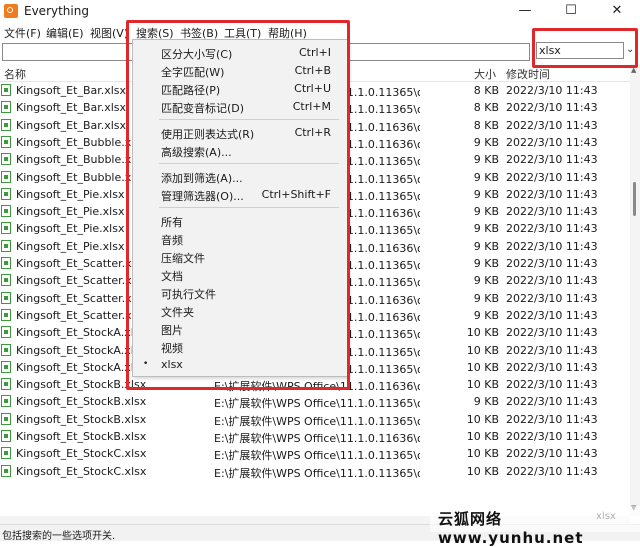 This screenshot has height=547, width=640. What do you see at coordinates (571, 11) in the screenshot?
I see `maximize-button: ☐` at bounding box center [571, 11].